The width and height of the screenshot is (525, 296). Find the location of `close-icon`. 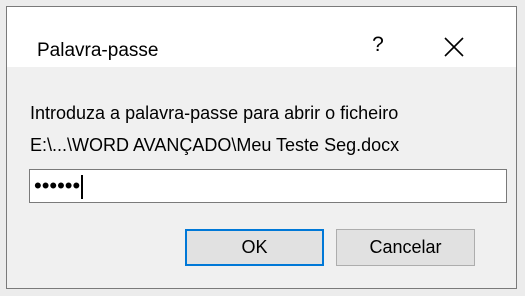

close-icon is located at coordinates (454, 47).